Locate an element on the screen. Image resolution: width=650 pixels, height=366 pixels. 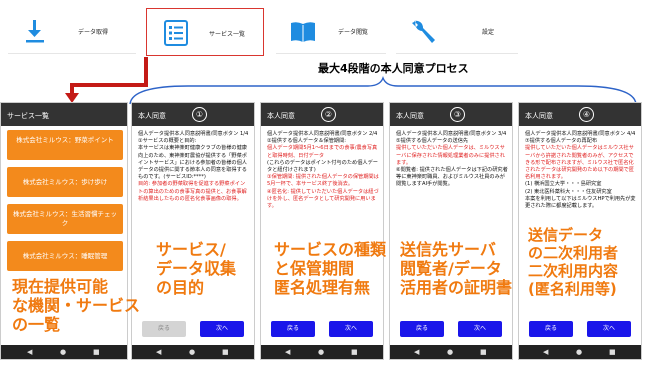
caption-line: の目的 is located at coordinates (180, 287).